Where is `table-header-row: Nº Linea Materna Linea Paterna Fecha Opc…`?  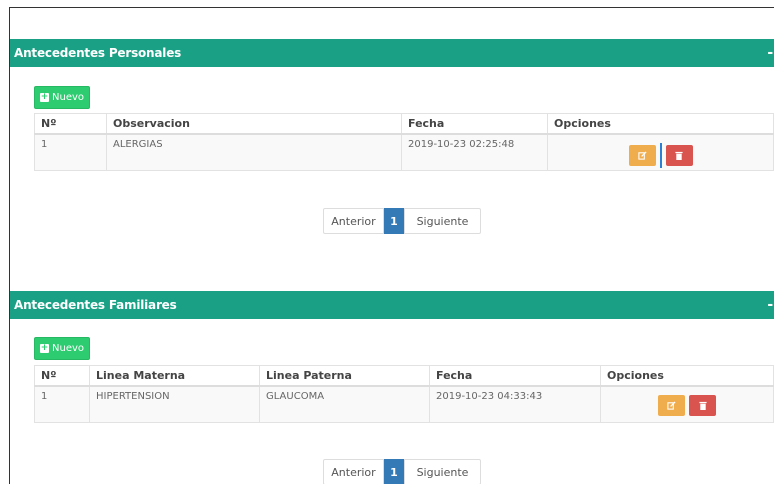
table-header-row: Nº Linea Materna Linea Paterna Fecha Opc… is located at coordinates (404, 376).